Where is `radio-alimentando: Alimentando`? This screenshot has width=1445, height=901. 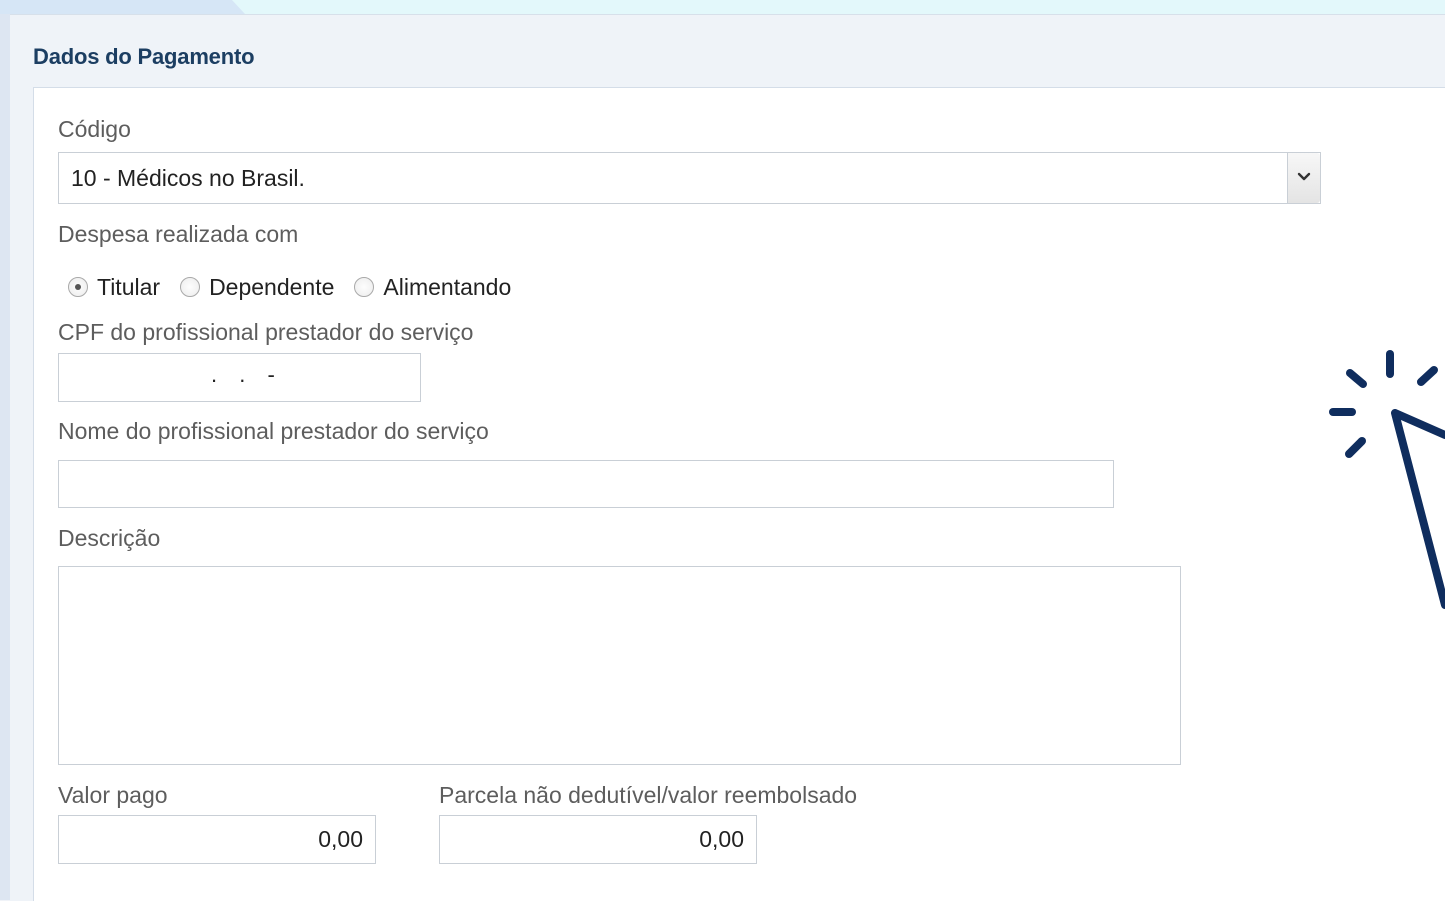 radio-alimentando: Alimentando is located at coordinates (432, 287).